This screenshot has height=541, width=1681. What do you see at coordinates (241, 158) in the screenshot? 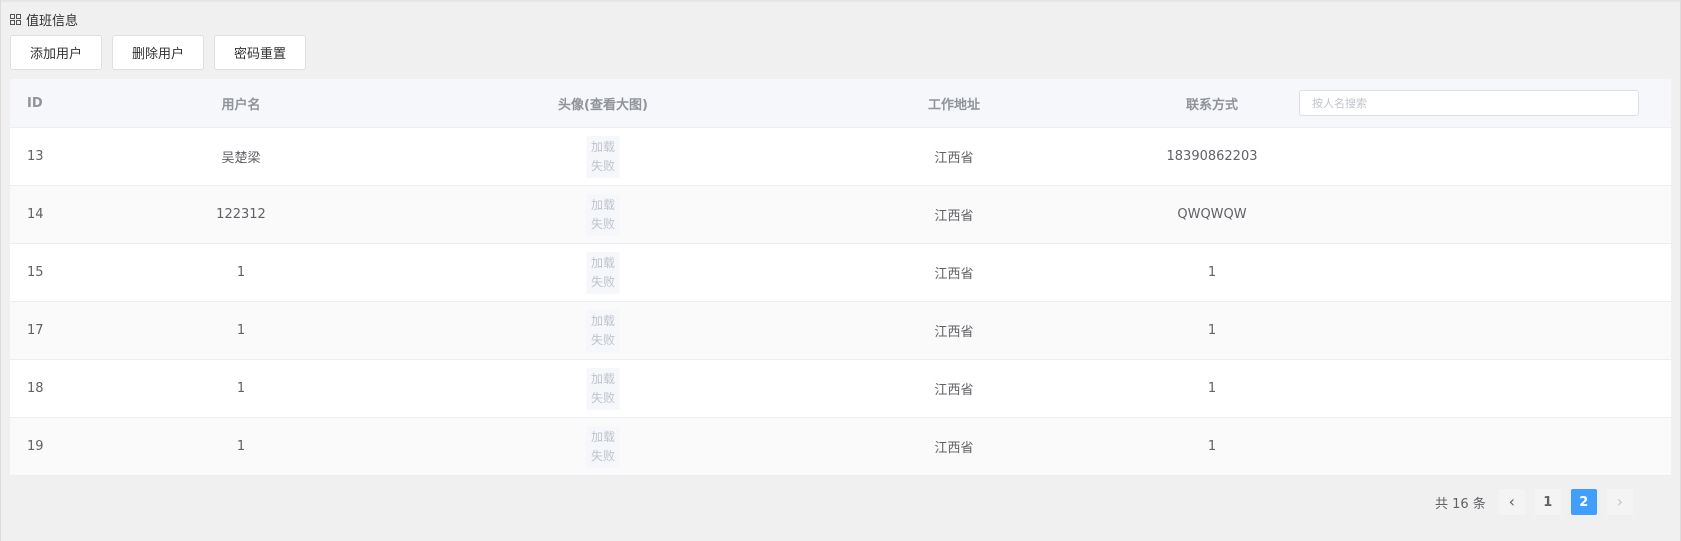
I see `cell-username: 吴楚梁` at bounding box center [241, 158].